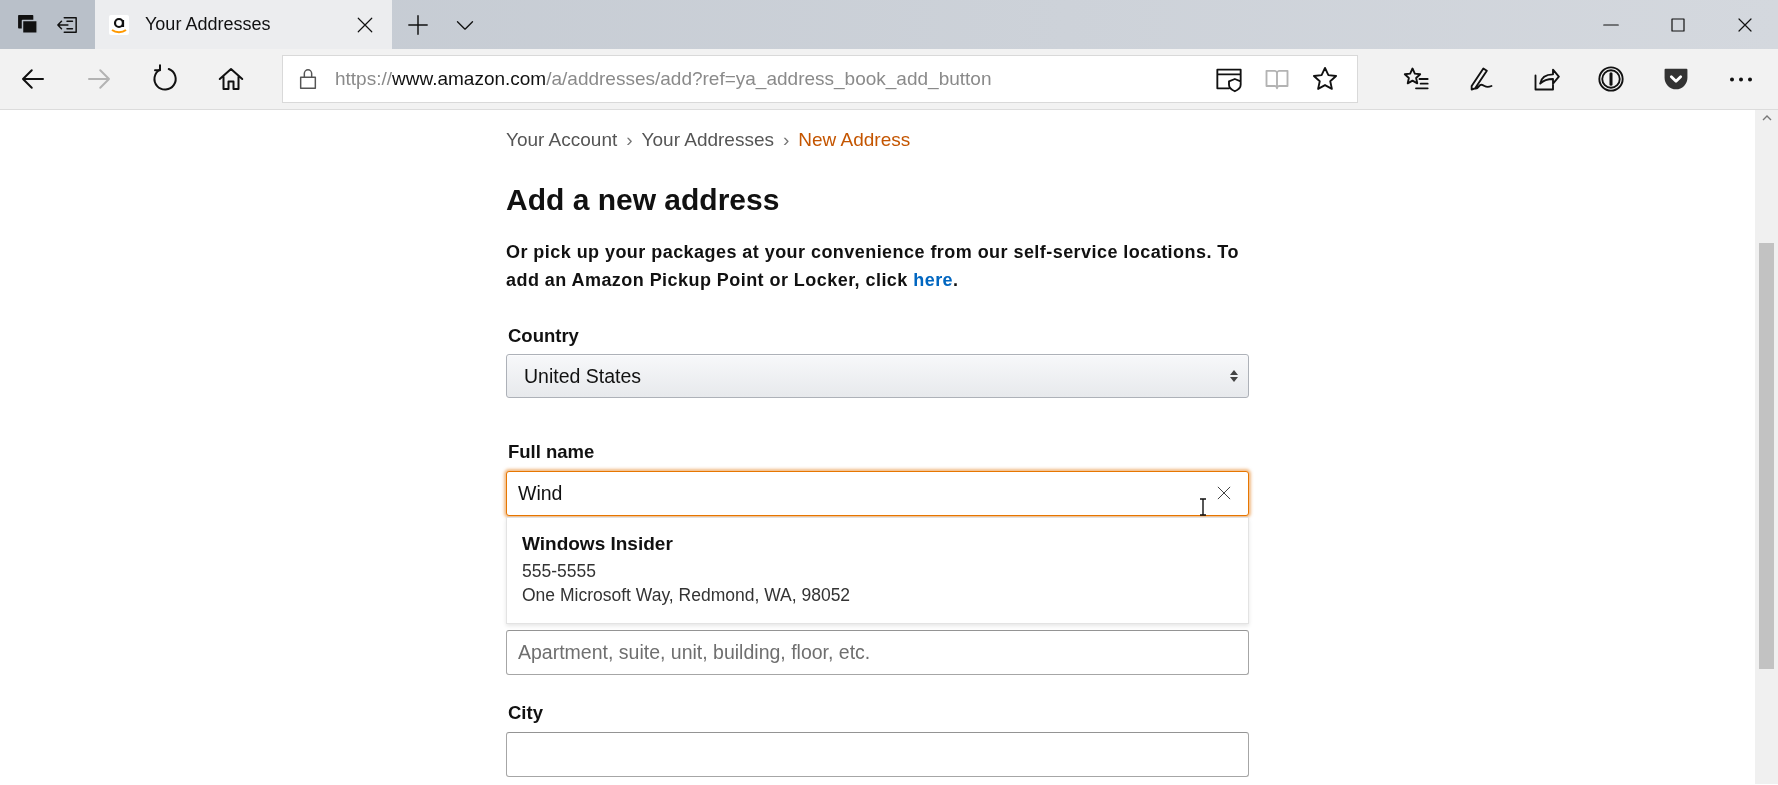 This screenshot has width=1778, height=785. What do you see at coordinates (1740, 79) in the screenshot?
I see `more-icon` at bounding box center [1740, 79].